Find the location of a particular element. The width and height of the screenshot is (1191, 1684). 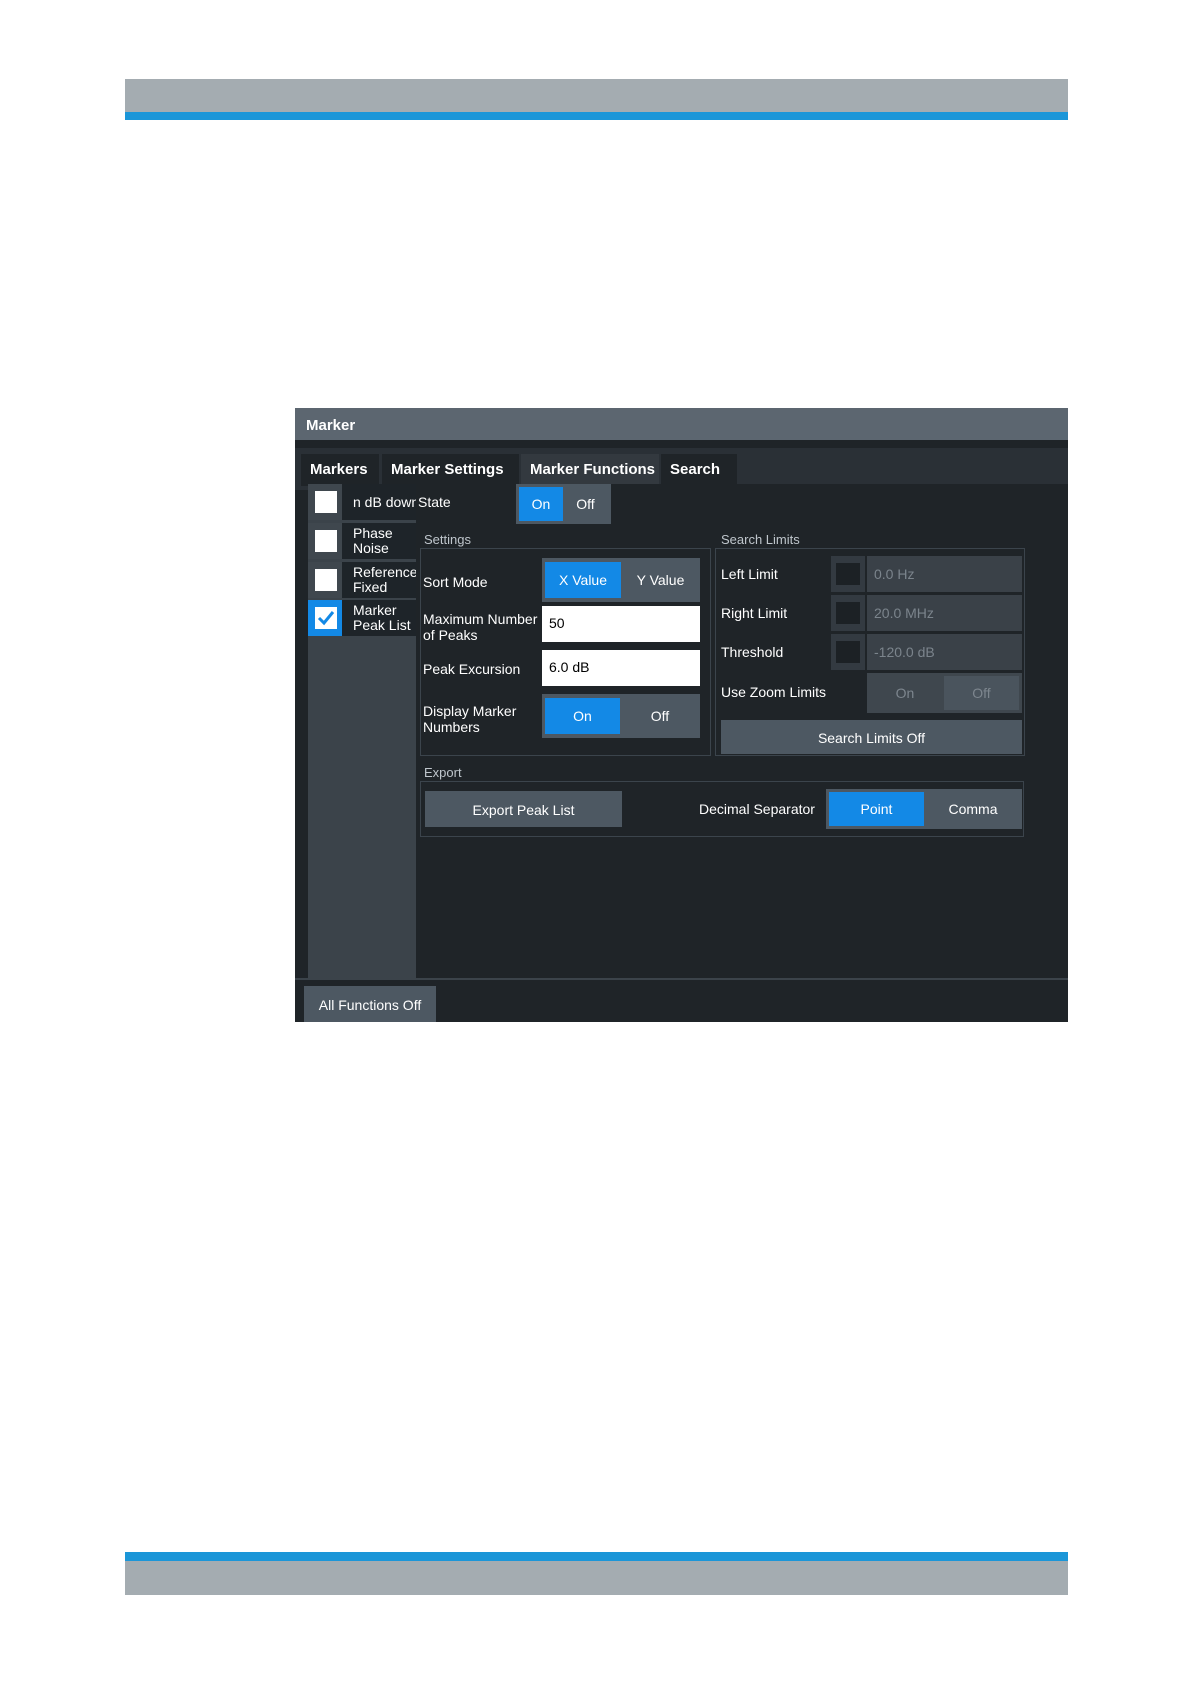

function-label: Marker Peak List is located at coordinates (382, 617).